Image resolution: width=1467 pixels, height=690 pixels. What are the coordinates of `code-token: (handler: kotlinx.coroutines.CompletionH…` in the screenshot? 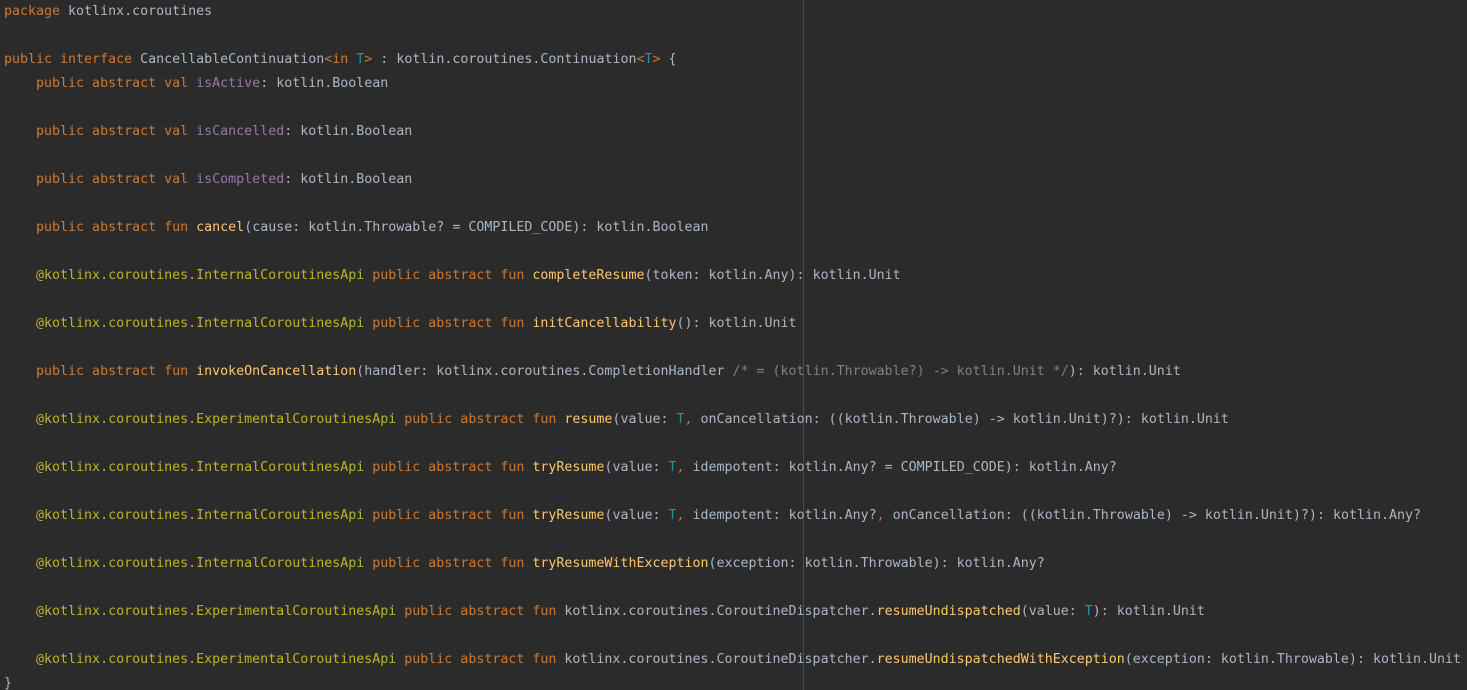 It's located at (544, 371).